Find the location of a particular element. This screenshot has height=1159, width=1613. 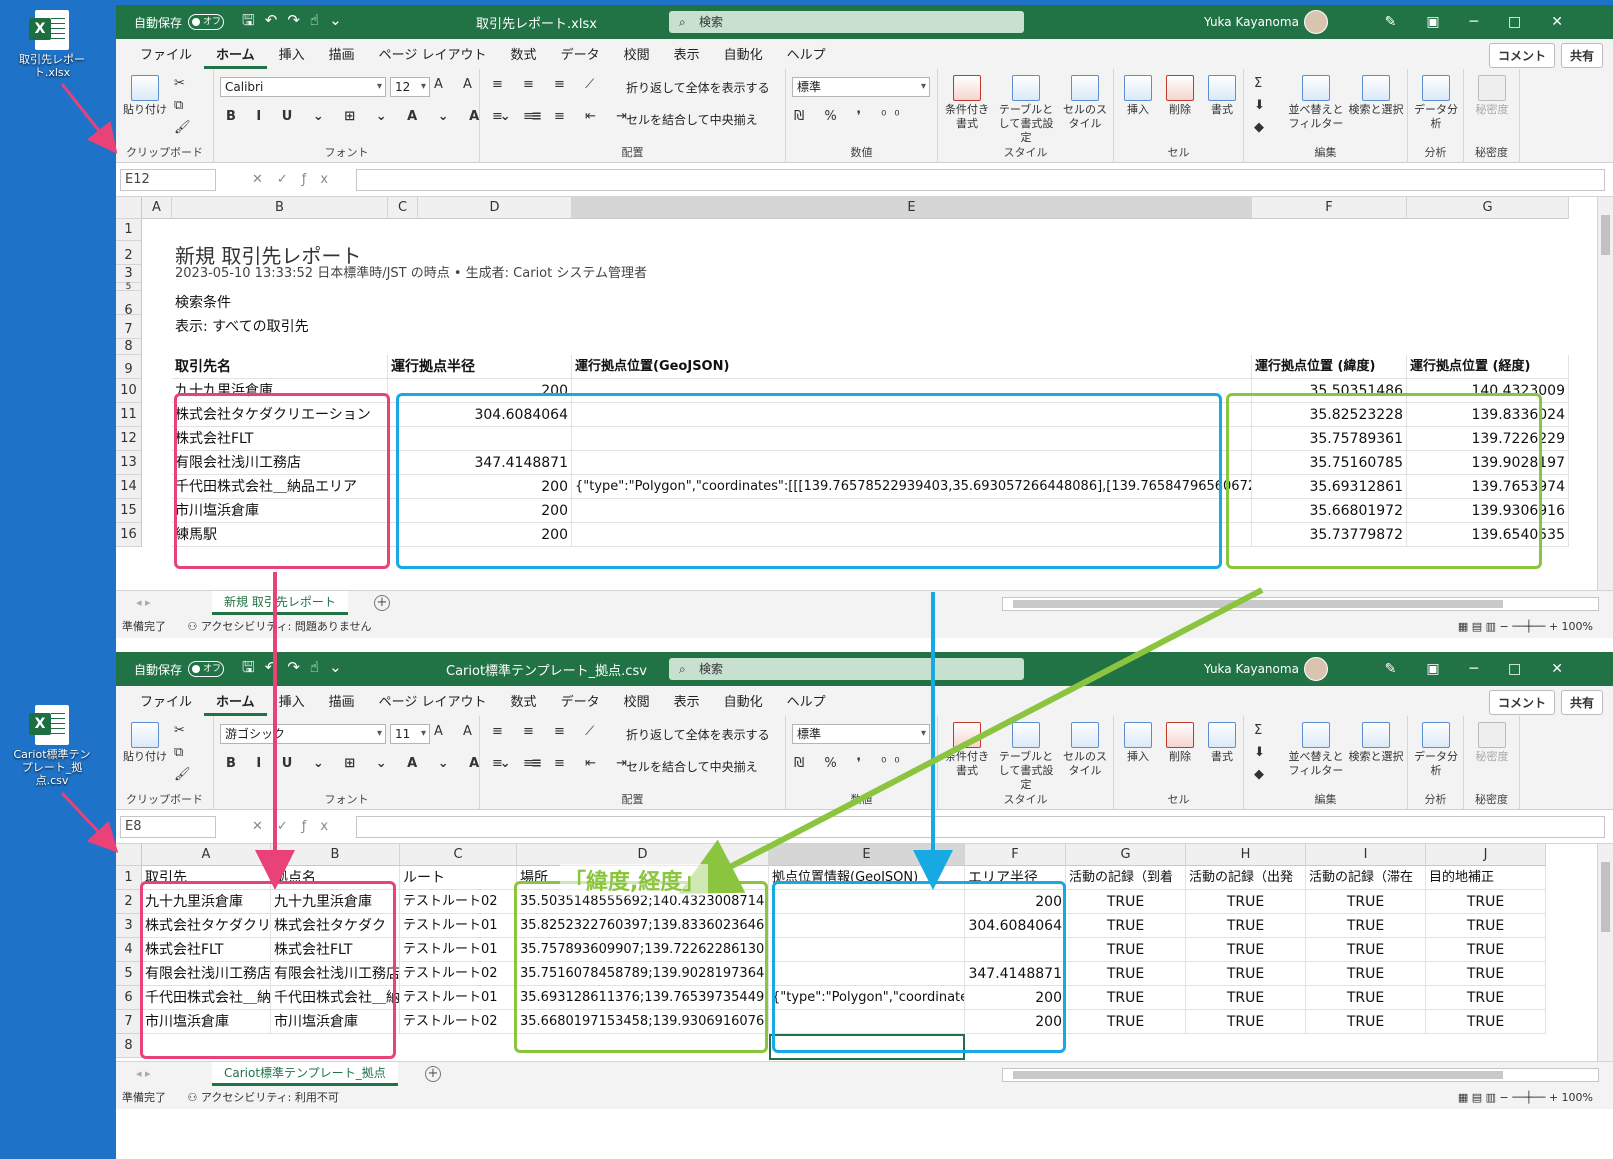

radius-cell is located at coordinates (480, 439).